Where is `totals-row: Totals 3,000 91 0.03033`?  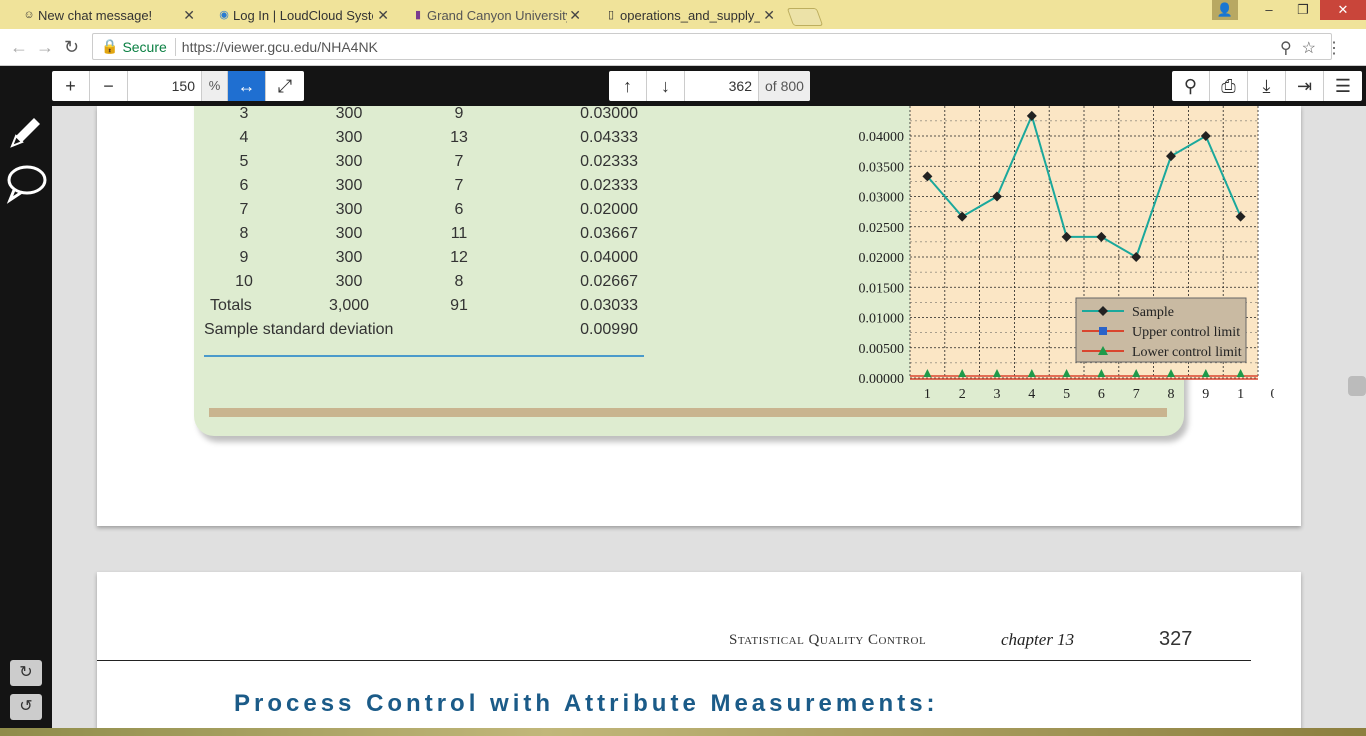
totals-row: Totals 3,000 91 0.03033 is located at coordinates (424, 309).